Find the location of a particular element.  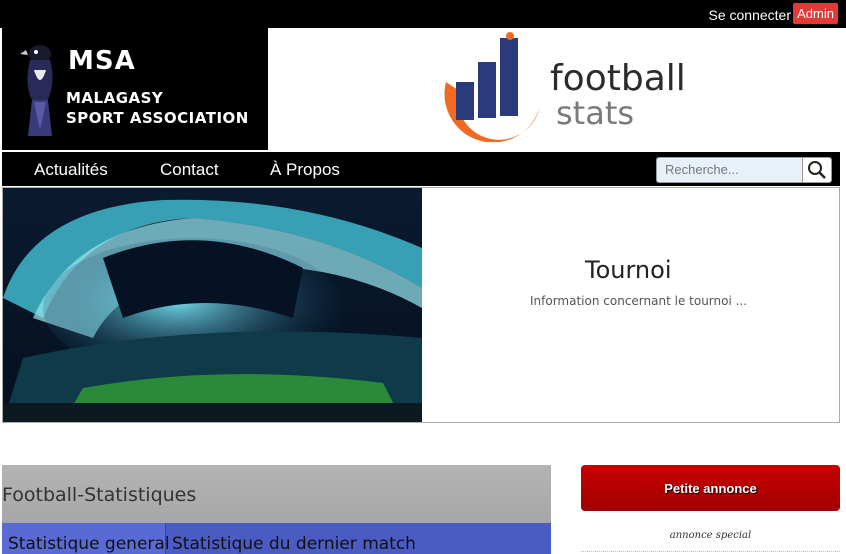

tab-statistique-general: Statistique general is located at coordinates (86, 538).